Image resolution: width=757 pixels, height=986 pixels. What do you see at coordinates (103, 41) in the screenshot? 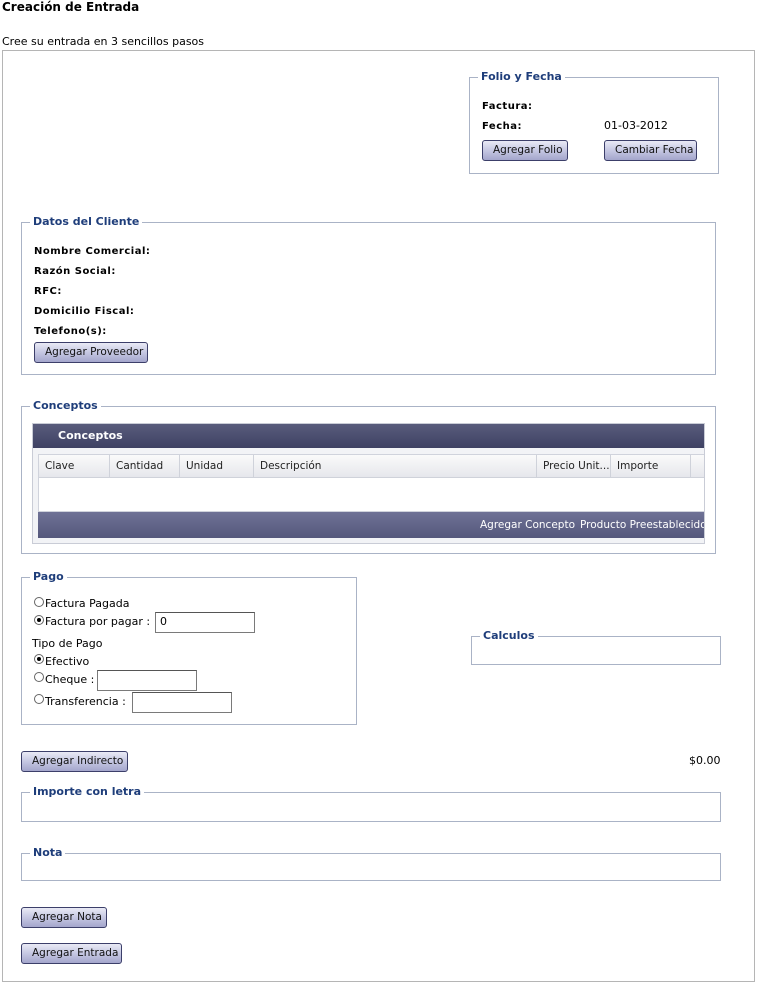
I see `page-subtitle: Cree su entrada en 3 sencillos pasos` at bounding box center [103, 41].